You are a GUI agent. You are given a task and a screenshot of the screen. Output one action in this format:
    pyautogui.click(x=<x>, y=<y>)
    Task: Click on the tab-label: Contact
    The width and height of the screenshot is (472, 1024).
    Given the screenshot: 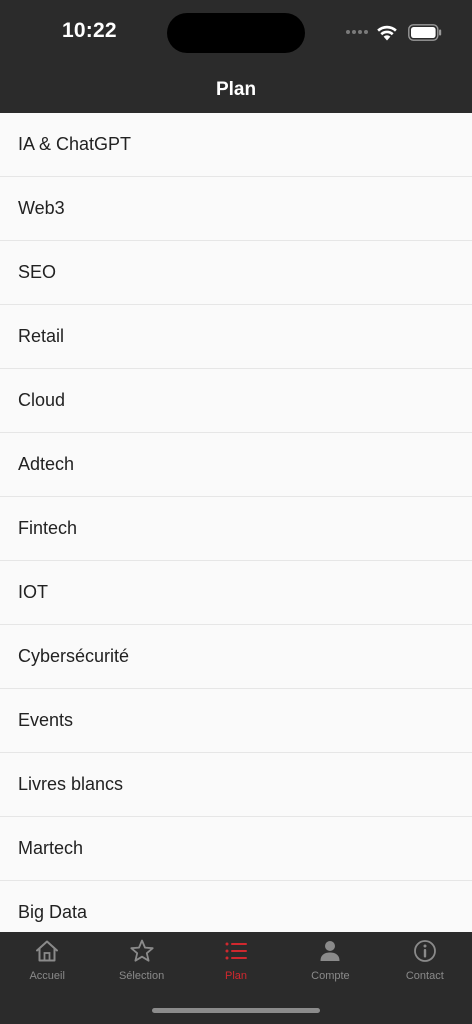 What is the action you would take?
    pyautogui.click(x=424, y=976)
    